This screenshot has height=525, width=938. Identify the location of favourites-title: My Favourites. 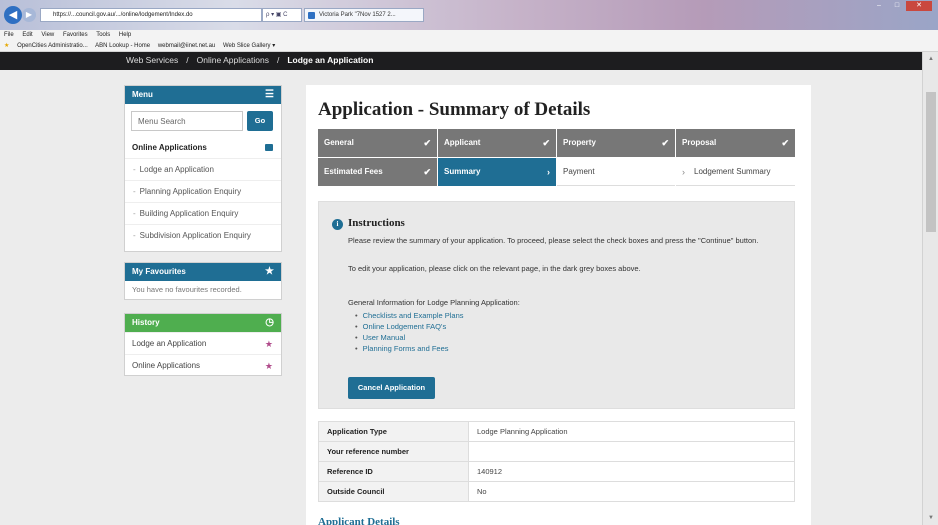
(159, 271).